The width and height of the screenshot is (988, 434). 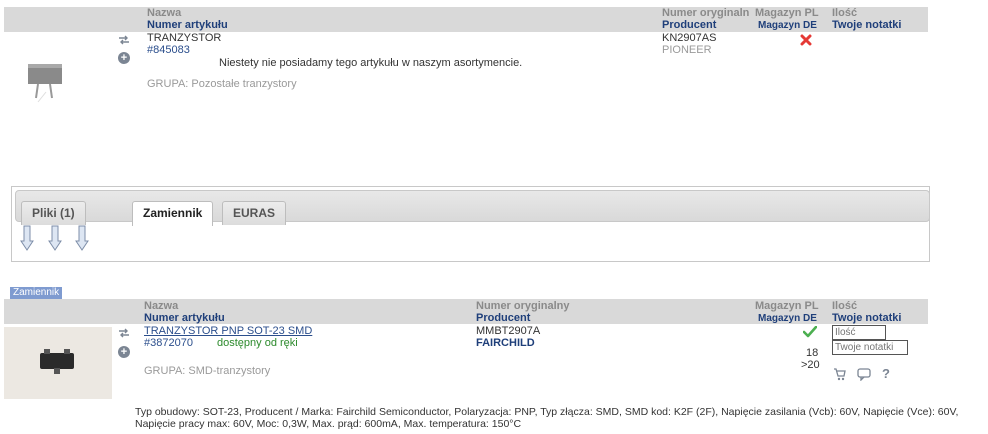 What do you see at coordinates (689, 38) in the screenshot?
I see `item1-original-no: KN2907AS` at bounding box center [689, 38].